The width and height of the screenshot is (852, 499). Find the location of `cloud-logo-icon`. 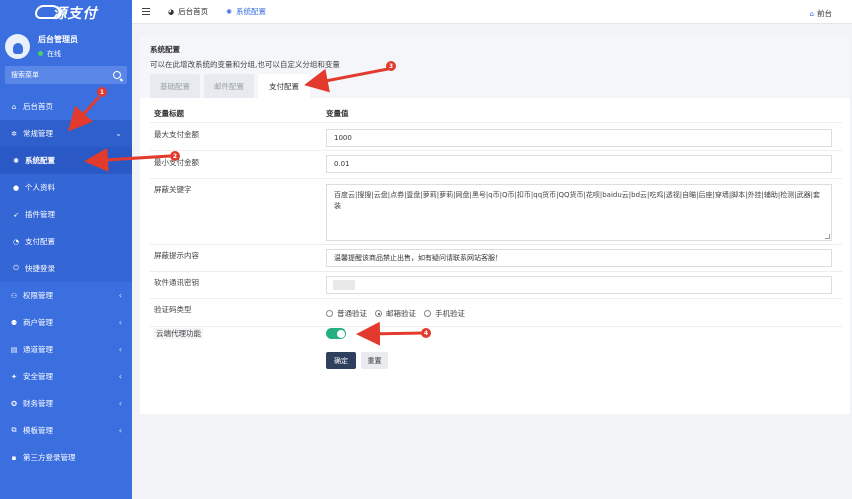

cloud-logo-icon is located at coordinates (47, 12).